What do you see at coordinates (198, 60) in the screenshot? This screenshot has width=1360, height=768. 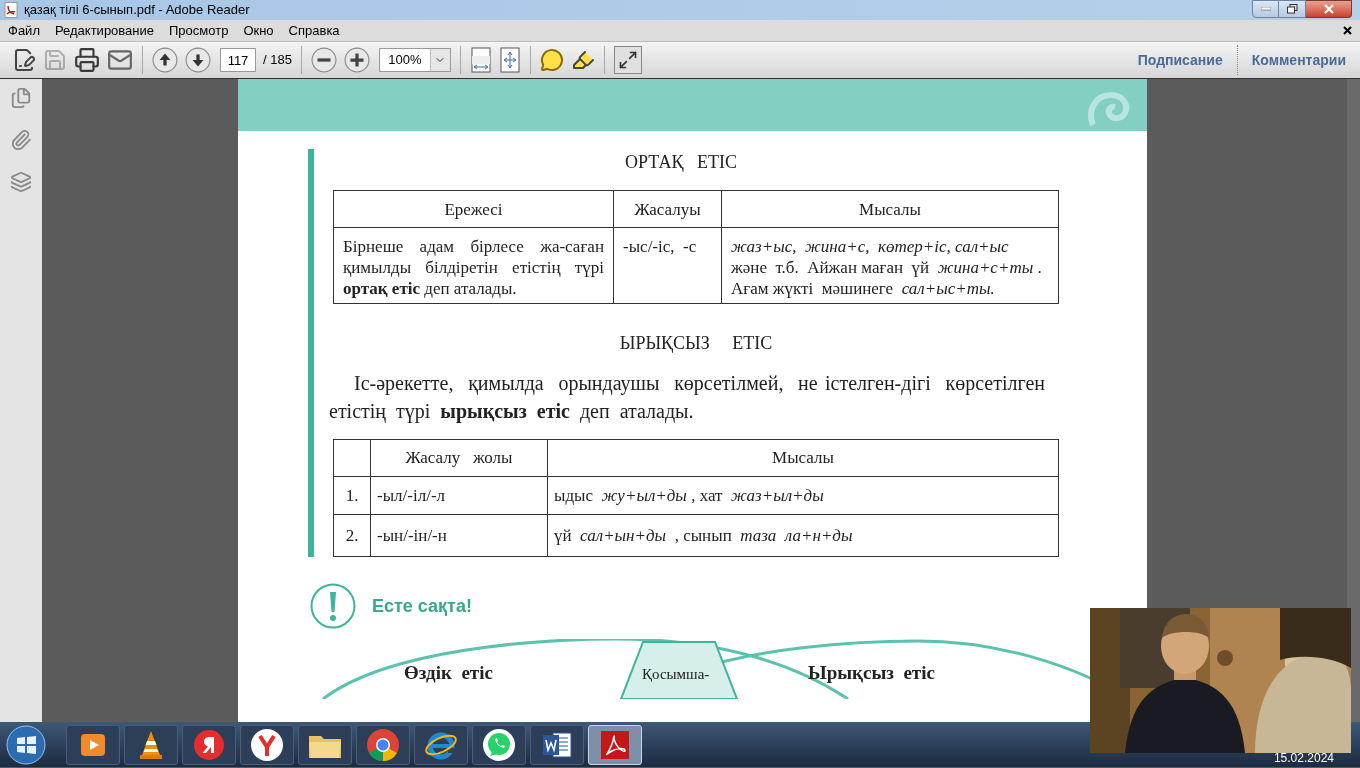 I see `next-page-icon` at bounding box center [198, 60].